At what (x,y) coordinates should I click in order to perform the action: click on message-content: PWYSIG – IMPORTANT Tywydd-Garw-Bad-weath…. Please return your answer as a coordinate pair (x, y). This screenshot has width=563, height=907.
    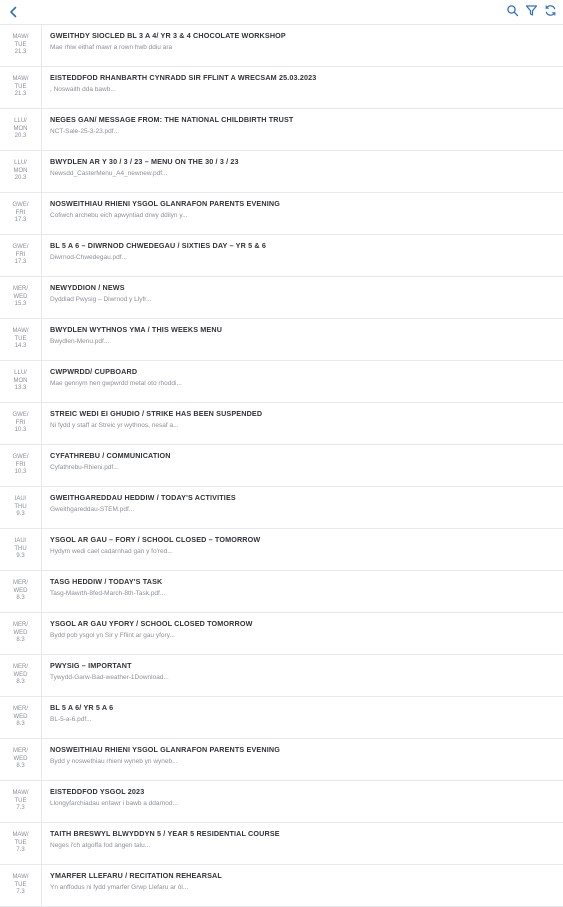
    Looking at the image, I should click on (301, 672).